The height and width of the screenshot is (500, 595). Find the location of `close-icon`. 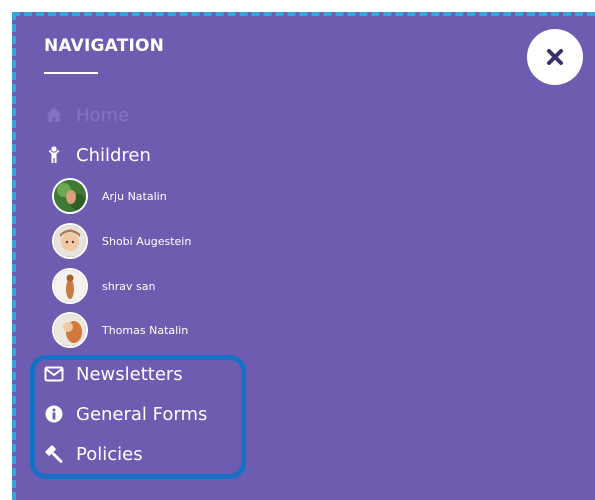

close-icon is located at coordinates (555, 57).